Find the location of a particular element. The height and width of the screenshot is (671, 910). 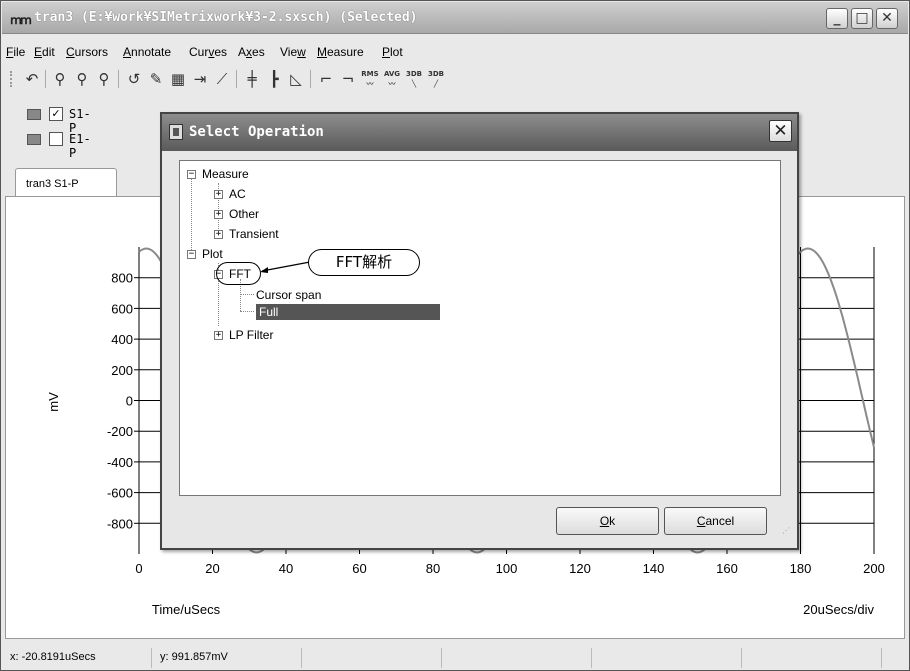

stack-icon: ┣ is located at coordinates (274, 79).